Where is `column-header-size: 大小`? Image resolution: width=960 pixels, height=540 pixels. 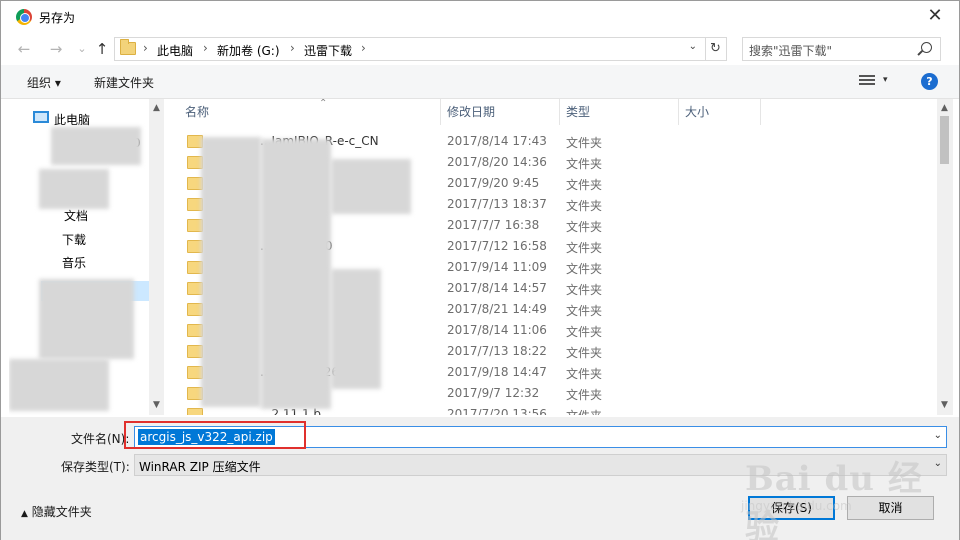 column-header-size: 大小 is located at coordinates (720, 112).